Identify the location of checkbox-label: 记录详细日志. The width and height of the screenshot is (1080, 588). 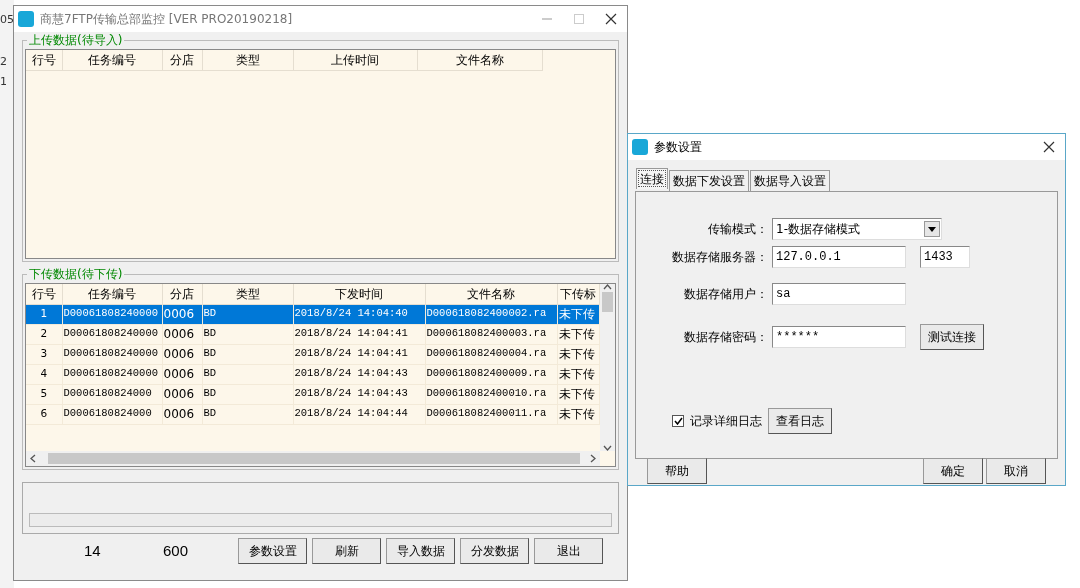
(726, 421).